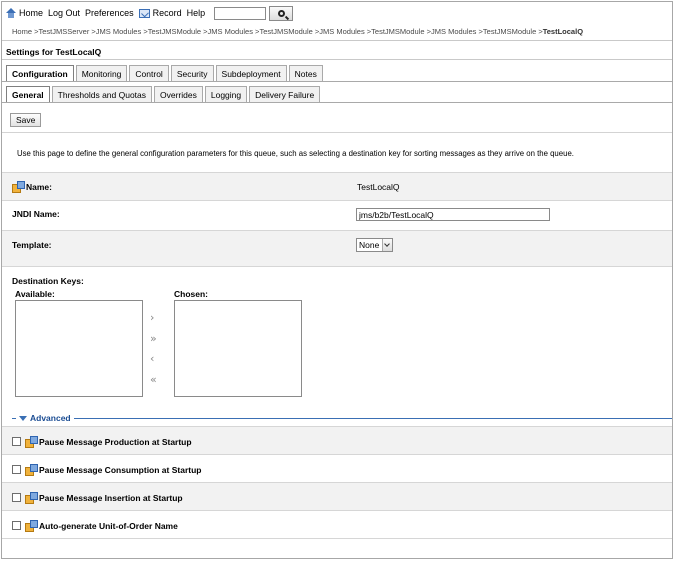  What do you see at coordinates (337, 215) in the screenshot?
I see `jndi-row: JNDI Name:` at bounding box center [337, 215].